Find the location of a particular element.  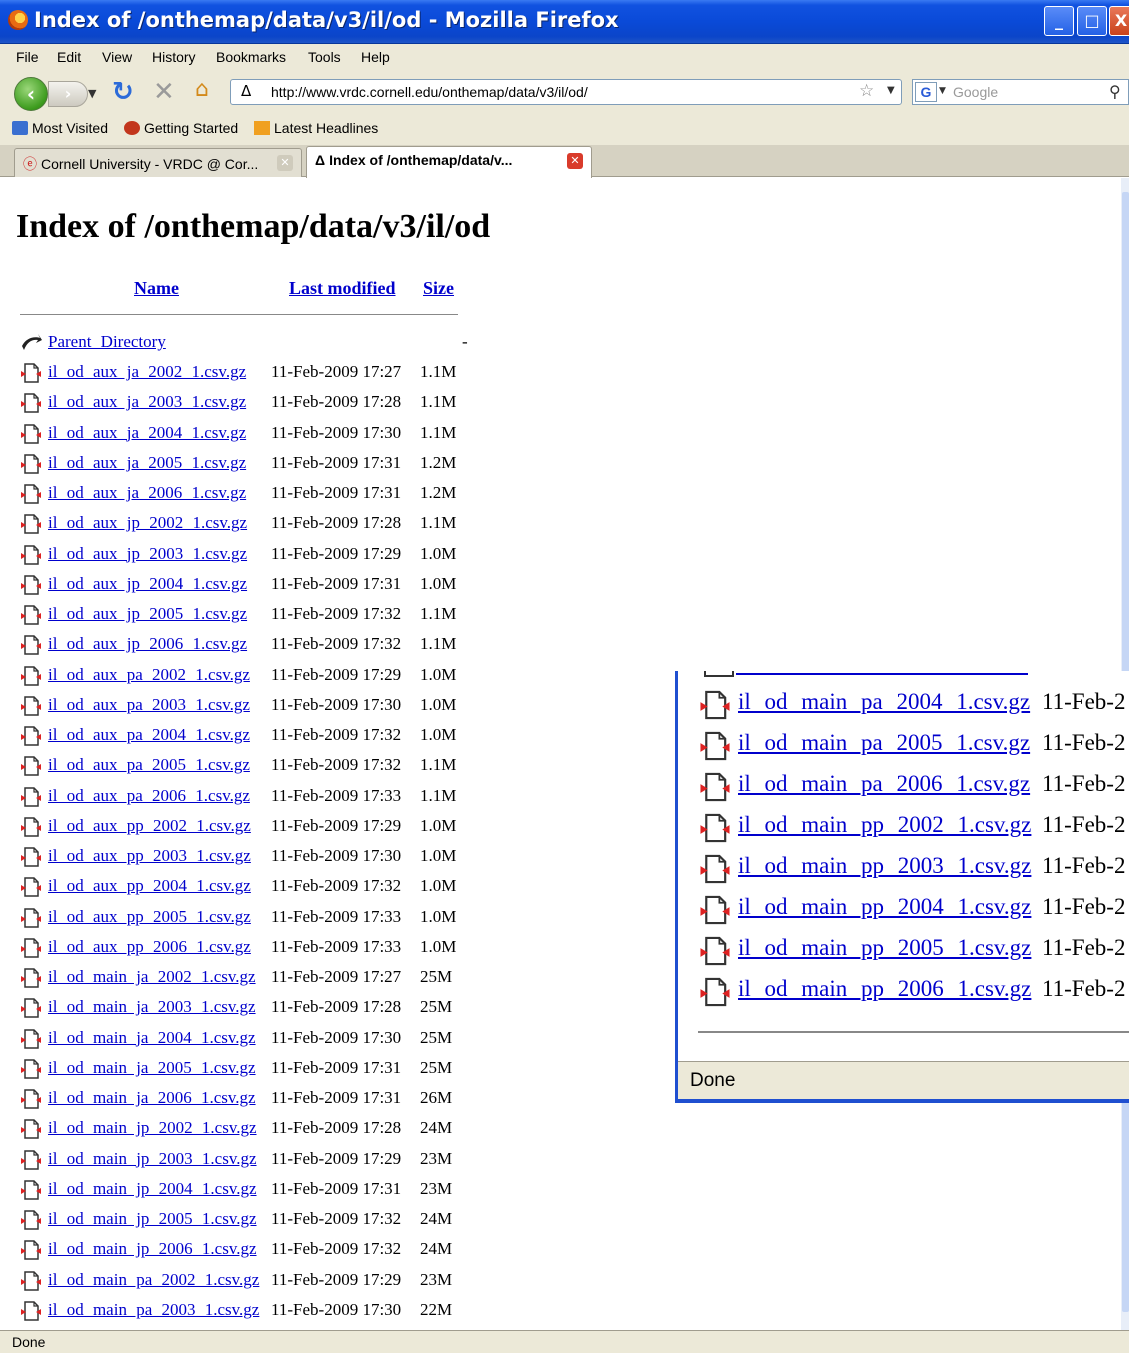

file-link: il od aux ja 2005 1.csv.gz is located at coordinates (147, 463).